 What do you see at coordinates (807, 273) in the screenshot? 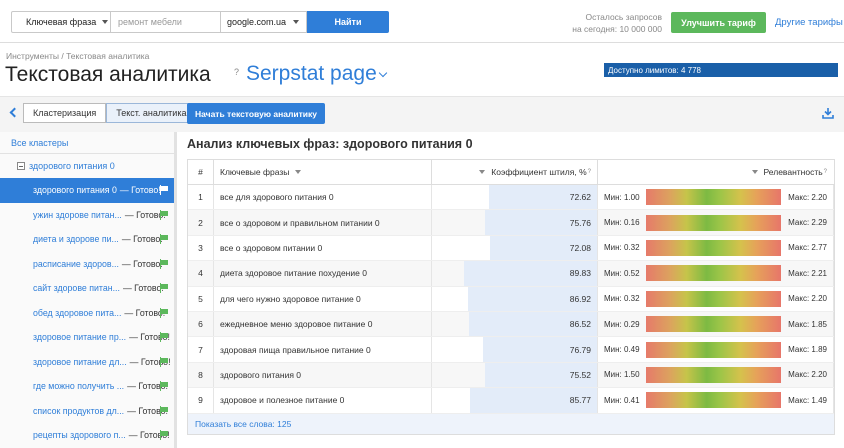
I see `relevance-max: Макс: 2.21` at bounding box center [807, 273].